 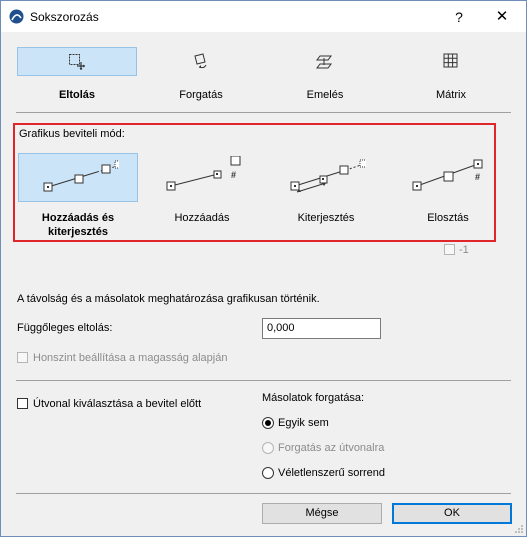 What do you see at coordinates (117, 404) in the screenshot?
I see `path-select-label: Útvonal kiválasztása a bevitel előtt` at bounding box center [117, 404].